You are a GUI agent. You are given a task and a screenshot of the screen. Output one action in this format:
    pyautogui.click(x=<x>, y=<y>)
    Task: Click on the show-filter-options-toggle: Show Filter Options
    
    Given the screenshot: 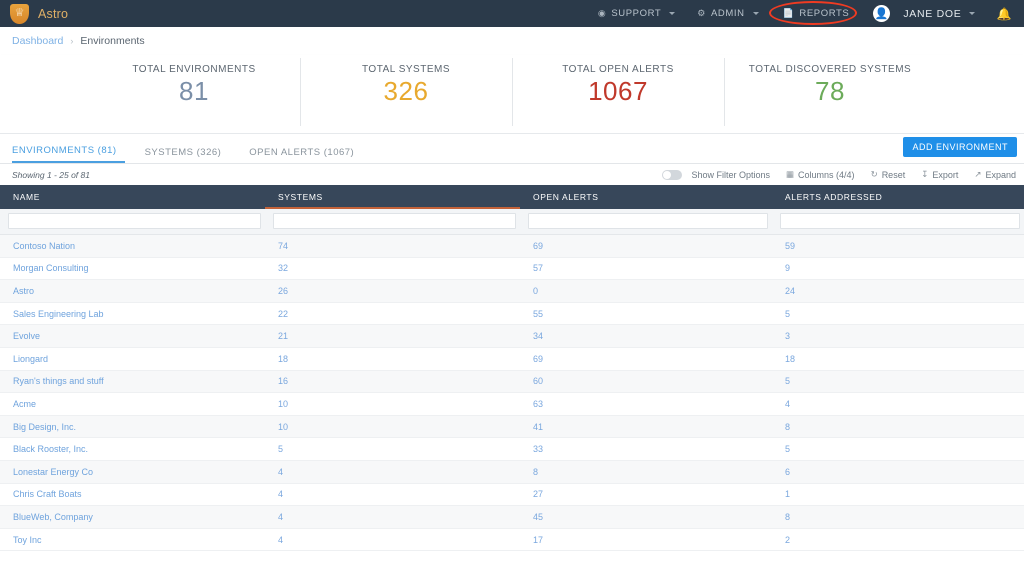 What is the action you would take?
    pyautogui.click(x=716, y=174)
    